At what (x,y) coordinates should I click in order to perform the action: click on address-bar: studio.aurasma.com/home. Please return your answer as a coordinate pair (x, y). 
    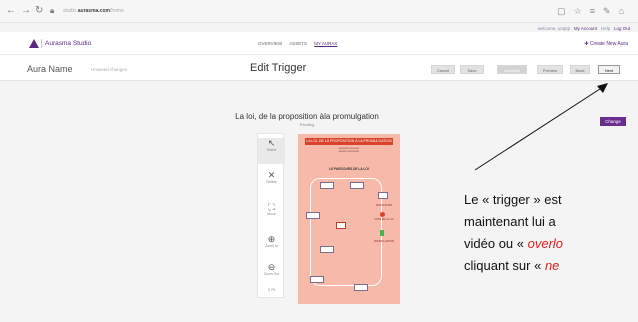
    Looking at the image, I should click on (213, 11).